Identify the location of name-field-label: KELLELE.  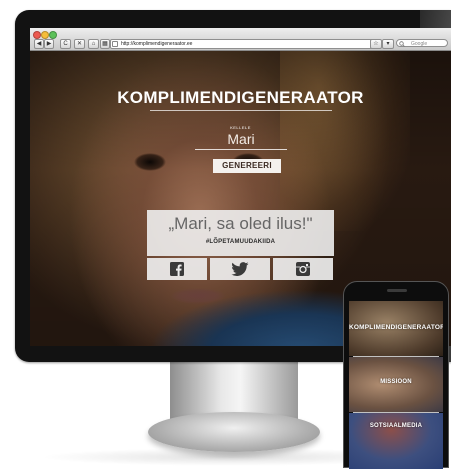
(240, 127).